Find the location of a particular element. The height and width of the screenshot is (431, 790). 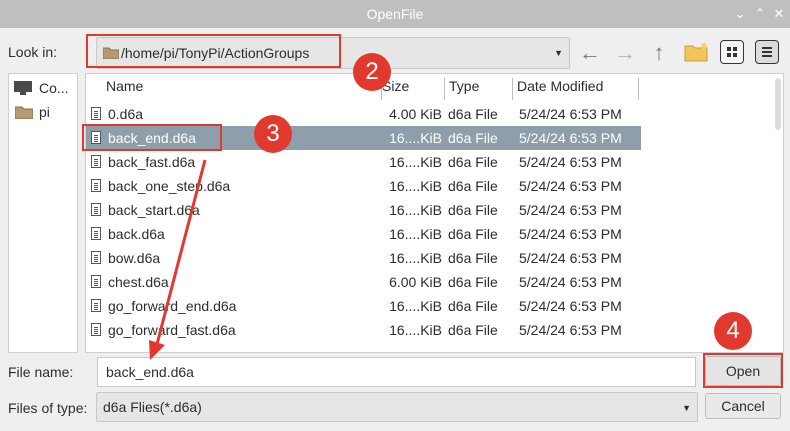

annotation-badge: 4 is located at coordinates (733, 331).